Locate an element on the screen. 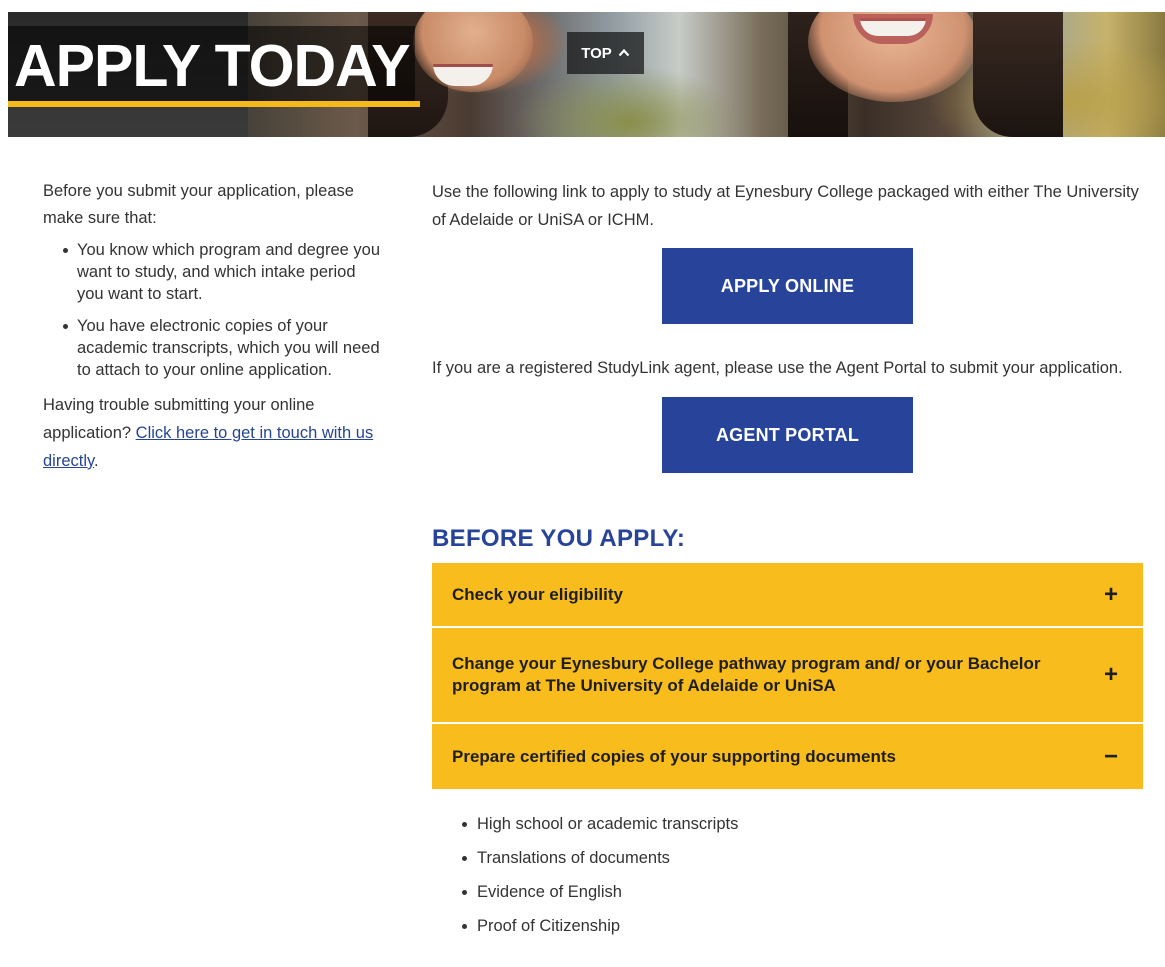  accordion-item-eligibility: Check your eligibility + is located at coordinates (787, 595).